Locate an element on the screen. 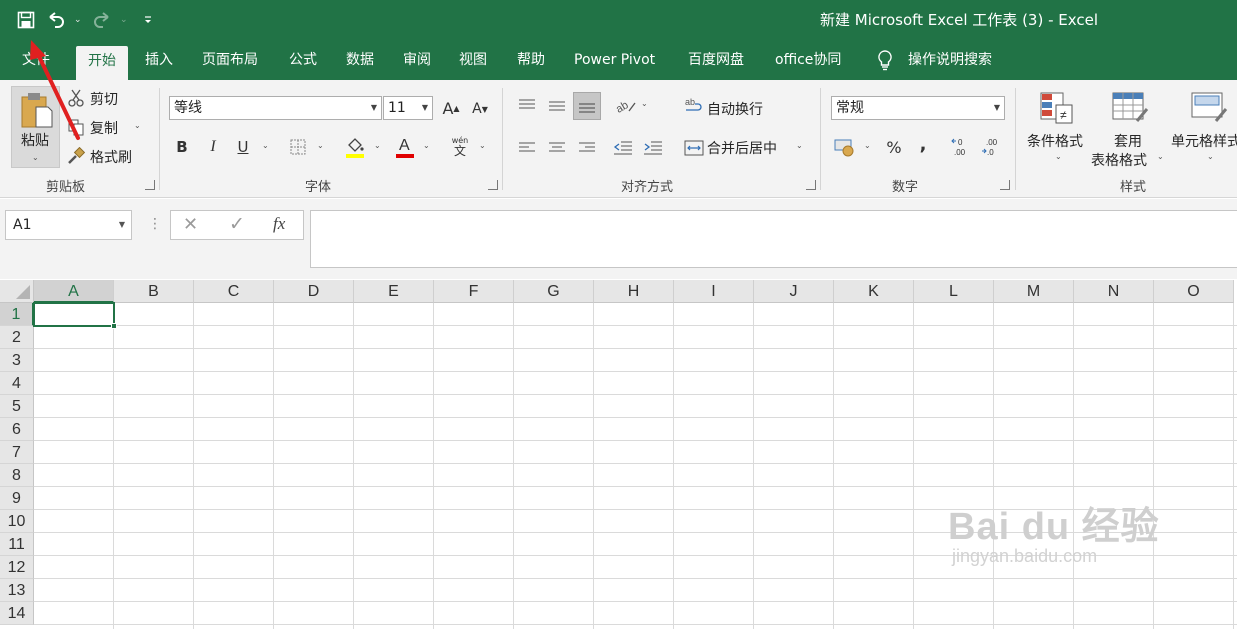  fill-color-icon is located at coordinates (355, 147).